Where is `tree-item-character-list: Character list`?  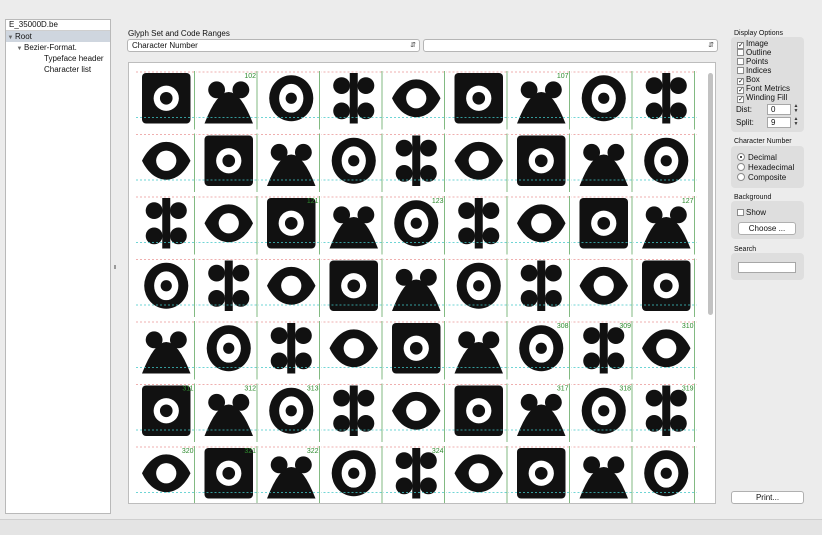 tree-item-character-list: Character list is located at coordinates (58, 69).